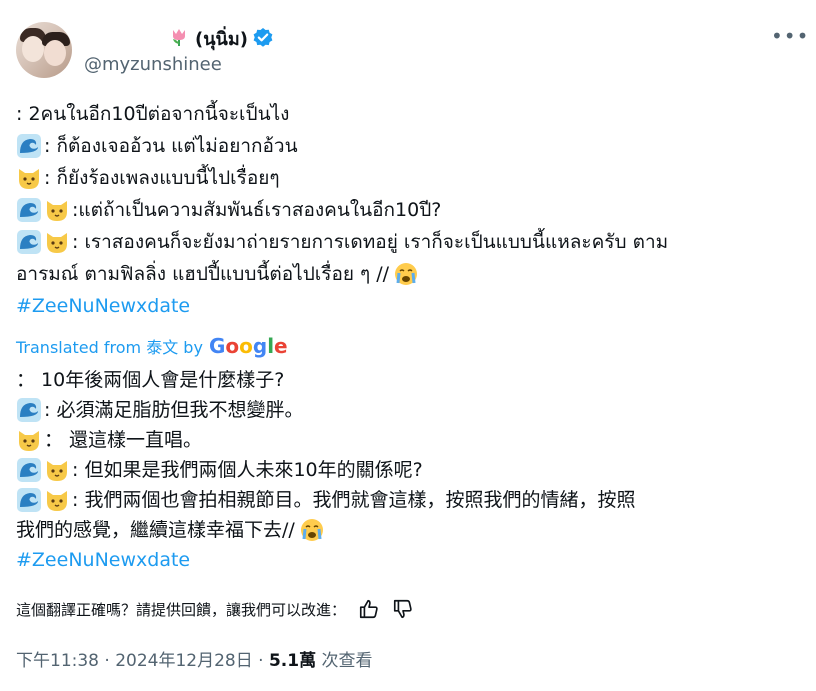 The height and width of the screenshot is (691, 816). I want to click on feedback-question: 這個翻譯正確嗎？請提供回饋，讓我們可以改進：, so click(181, 609).